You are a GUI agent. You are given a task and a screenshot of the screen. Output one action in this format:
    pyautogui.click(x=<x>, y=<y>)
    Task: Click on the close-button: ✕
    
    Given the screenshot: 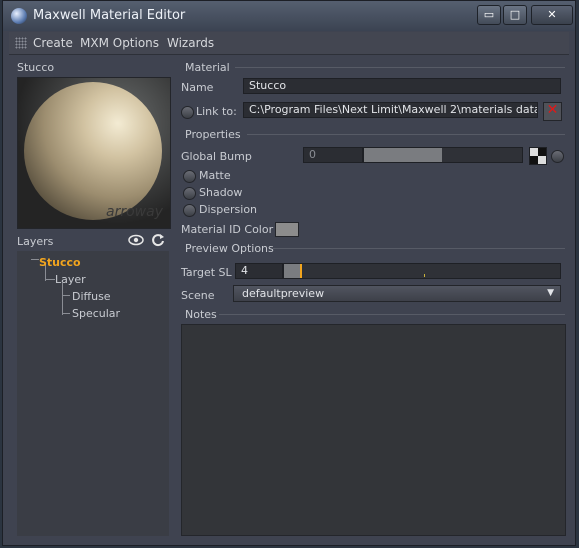 What is the action you would take?
    pyautogui.click(x=552, y=15)
    